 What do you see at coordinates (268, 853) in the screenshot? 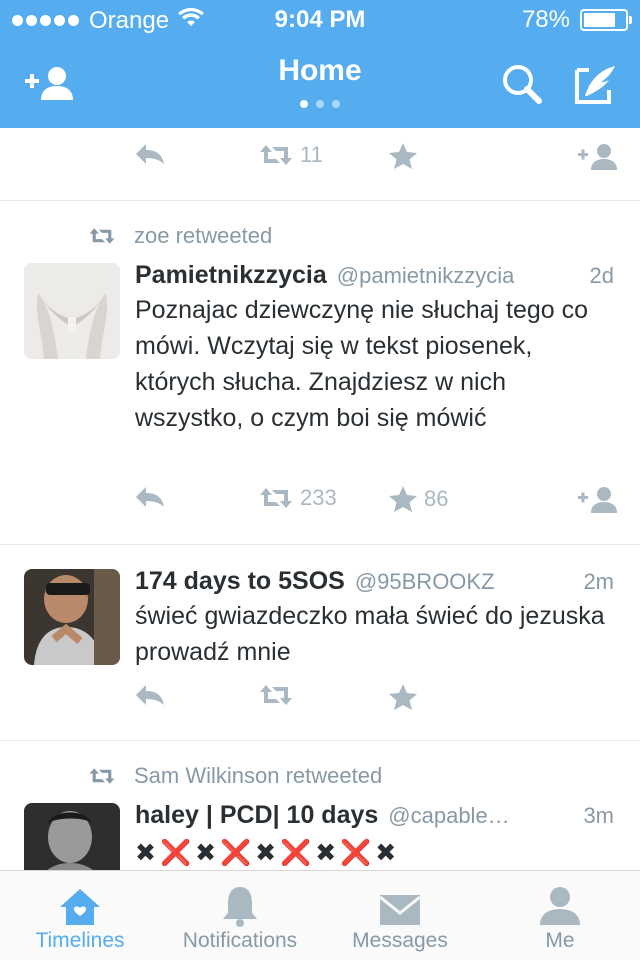
I see `tweet-text: ✖❌✖❌✖❌✖❌✖` at bounding box center [268, 853].